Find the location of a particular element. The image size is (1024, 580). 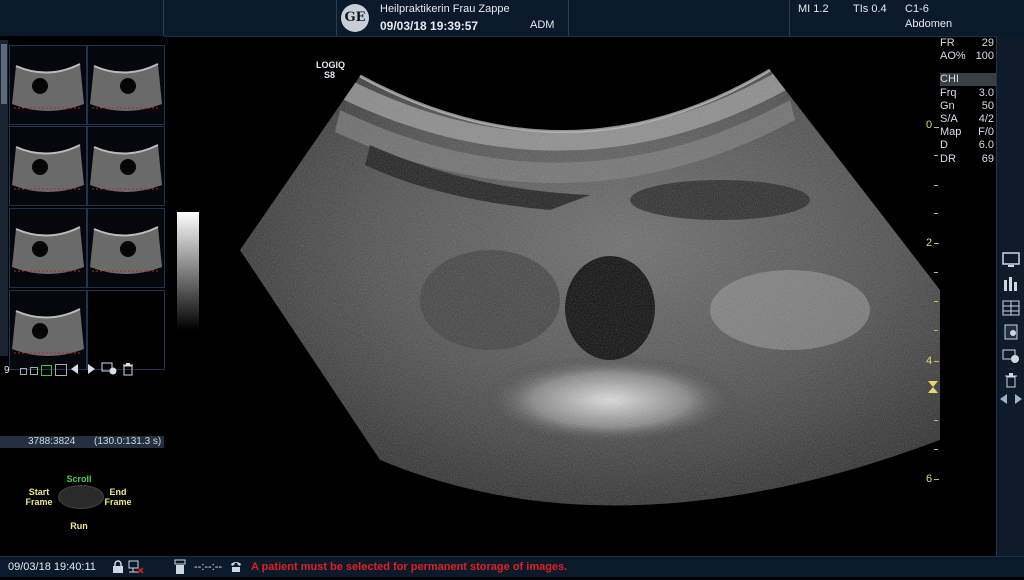

system-clock: 09/03/18 19:40:11 is located at coordinates (52, 567).